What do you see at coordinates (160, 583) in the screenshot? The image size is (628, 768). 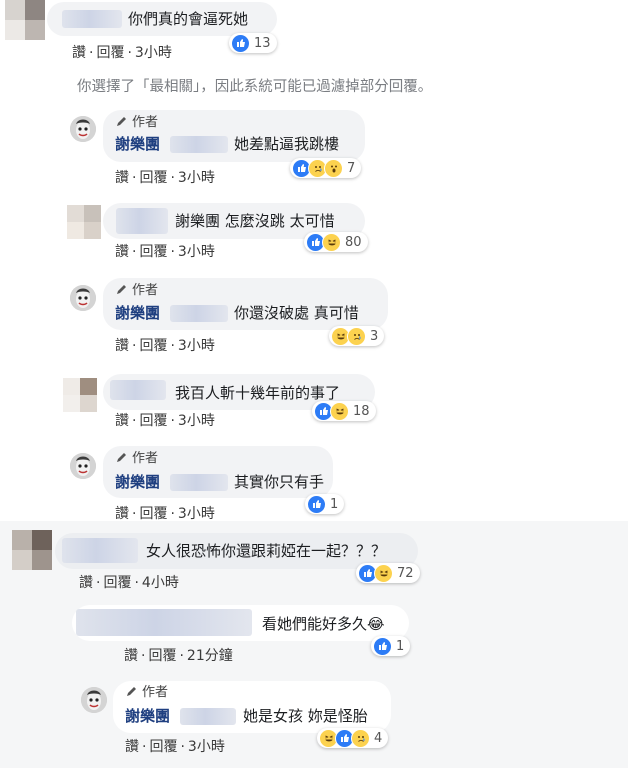 I see `timestamp: 4小時` at bounding box center [160, 583].